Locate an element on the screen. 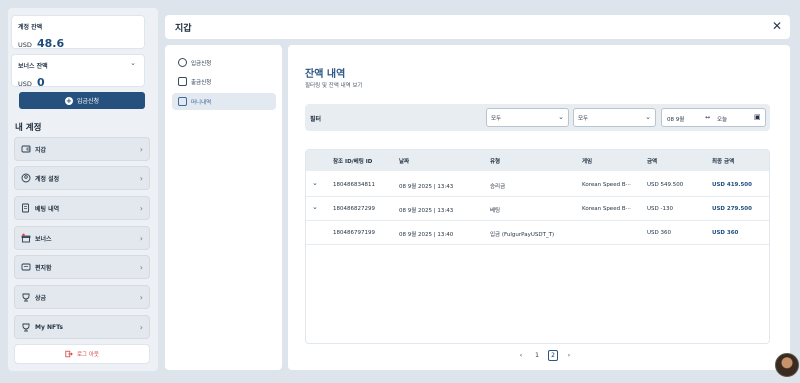 The width and height of the screenshot is (800, 383). subnav-money-history: 머니내역 is located at coordinates (224, 101).